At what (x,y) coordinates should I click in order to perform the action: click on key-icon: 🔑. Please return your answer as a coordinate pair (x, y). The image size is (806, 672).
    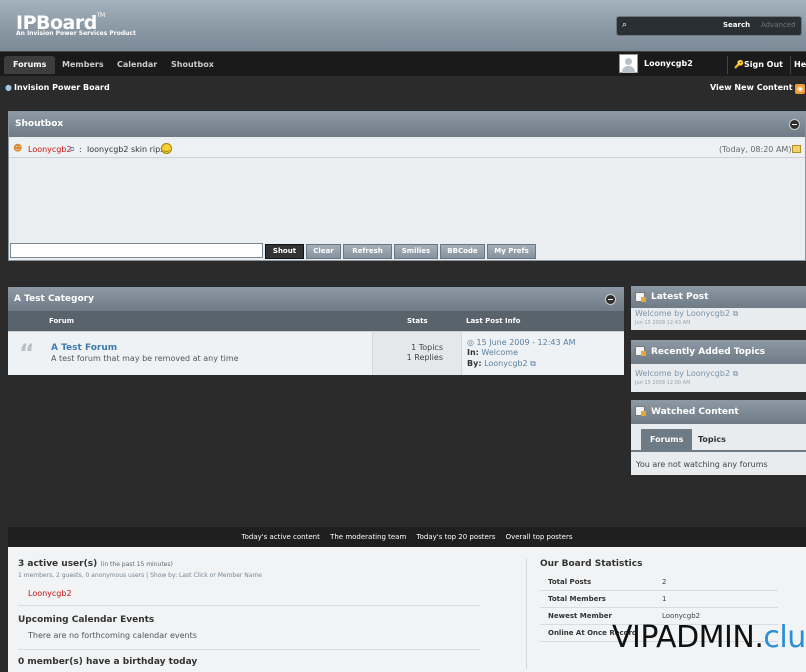
    Looking at the image, I should click on (739, 64).